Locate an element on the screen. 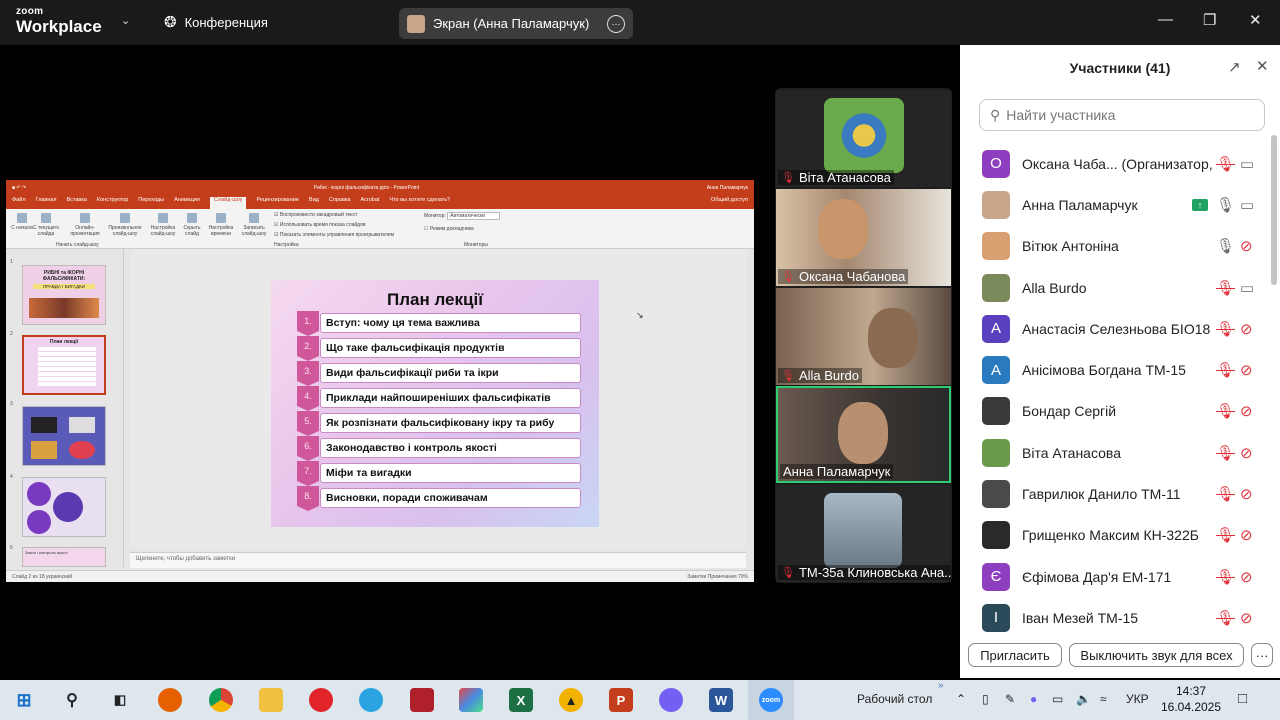 This screenshot has height=720, width=1280. ribbon-button: Онлайн-презентация is located at coordinates (85, 225).